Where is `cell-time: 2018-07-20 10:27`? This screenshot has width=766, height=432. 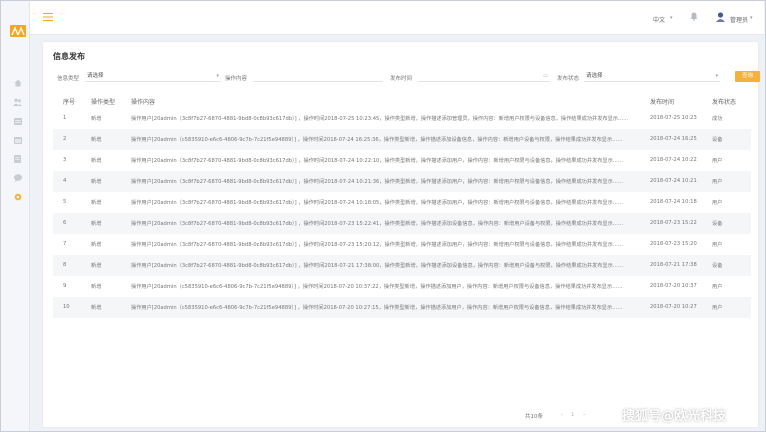 cell-time: 2018-07-20 10:27 is located at coordinates (673, 307).